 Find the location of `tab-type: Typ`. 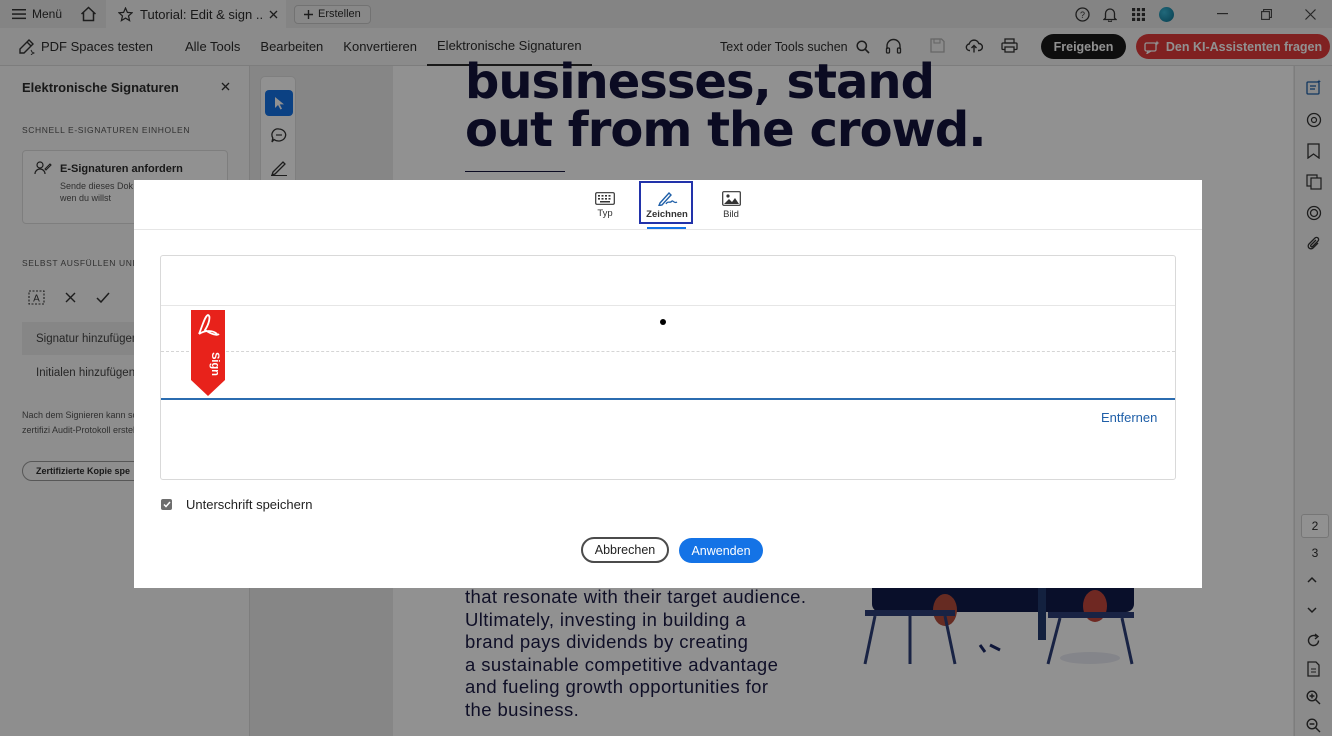

tab-type: Typ is located at coordinates (605, 205).